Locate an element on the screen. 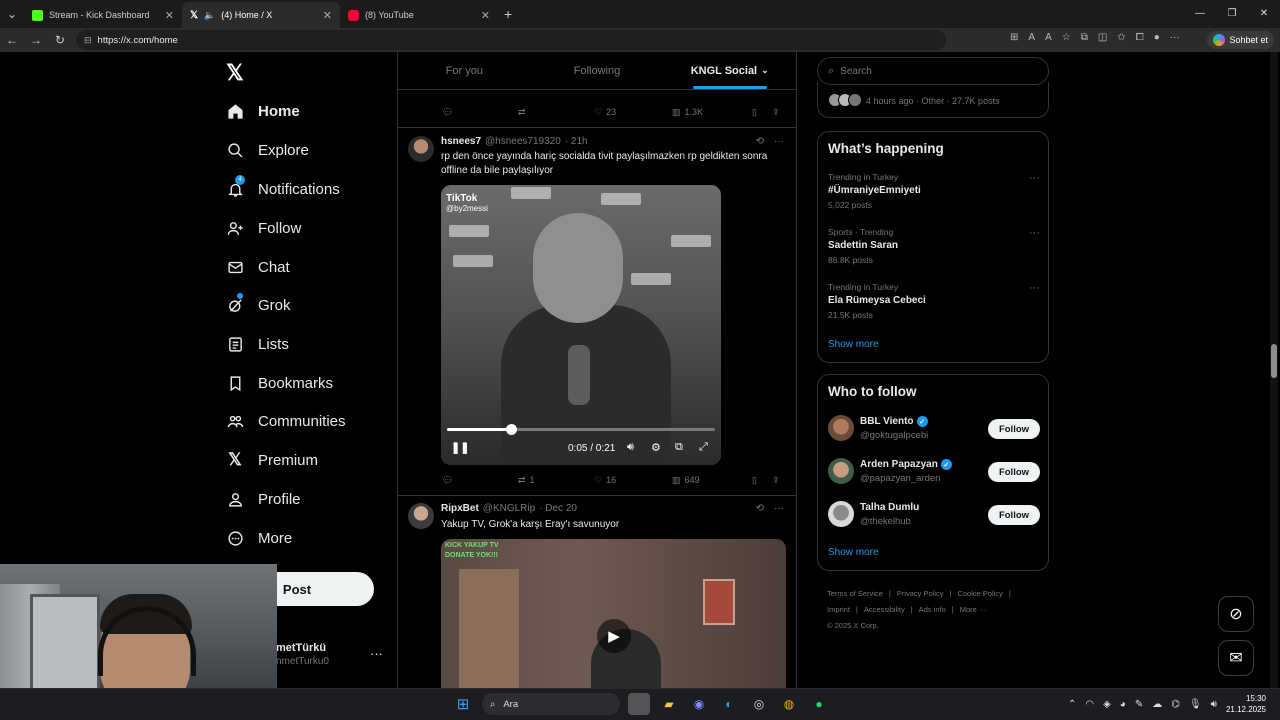 The image size is (1280, 720). search-input: ⌕ Search is located at coordinates (933, 71).